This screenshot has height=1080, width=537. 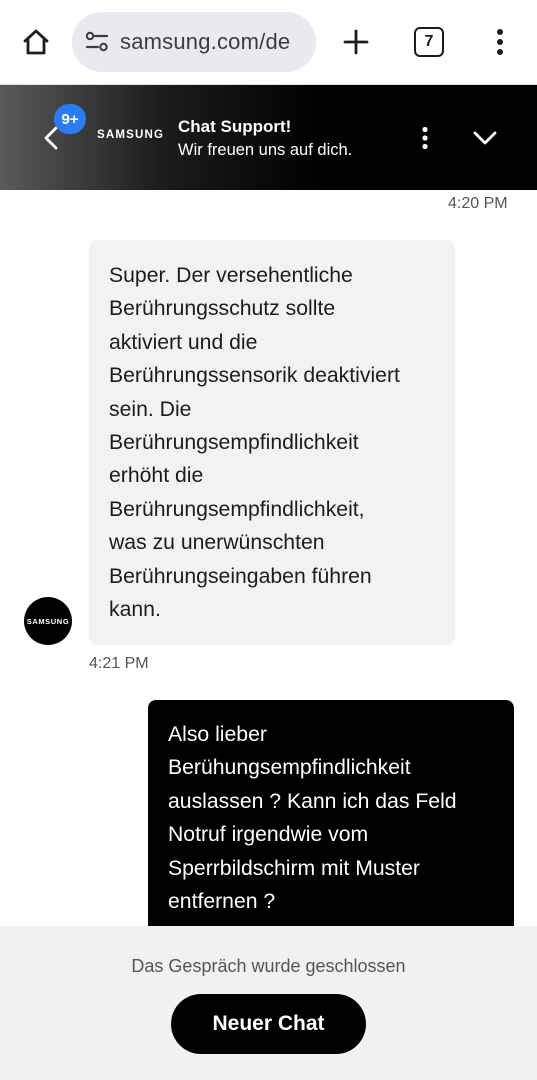 I want to click on agent-avatar: SAMSUNG, so click(x=48, y=621).